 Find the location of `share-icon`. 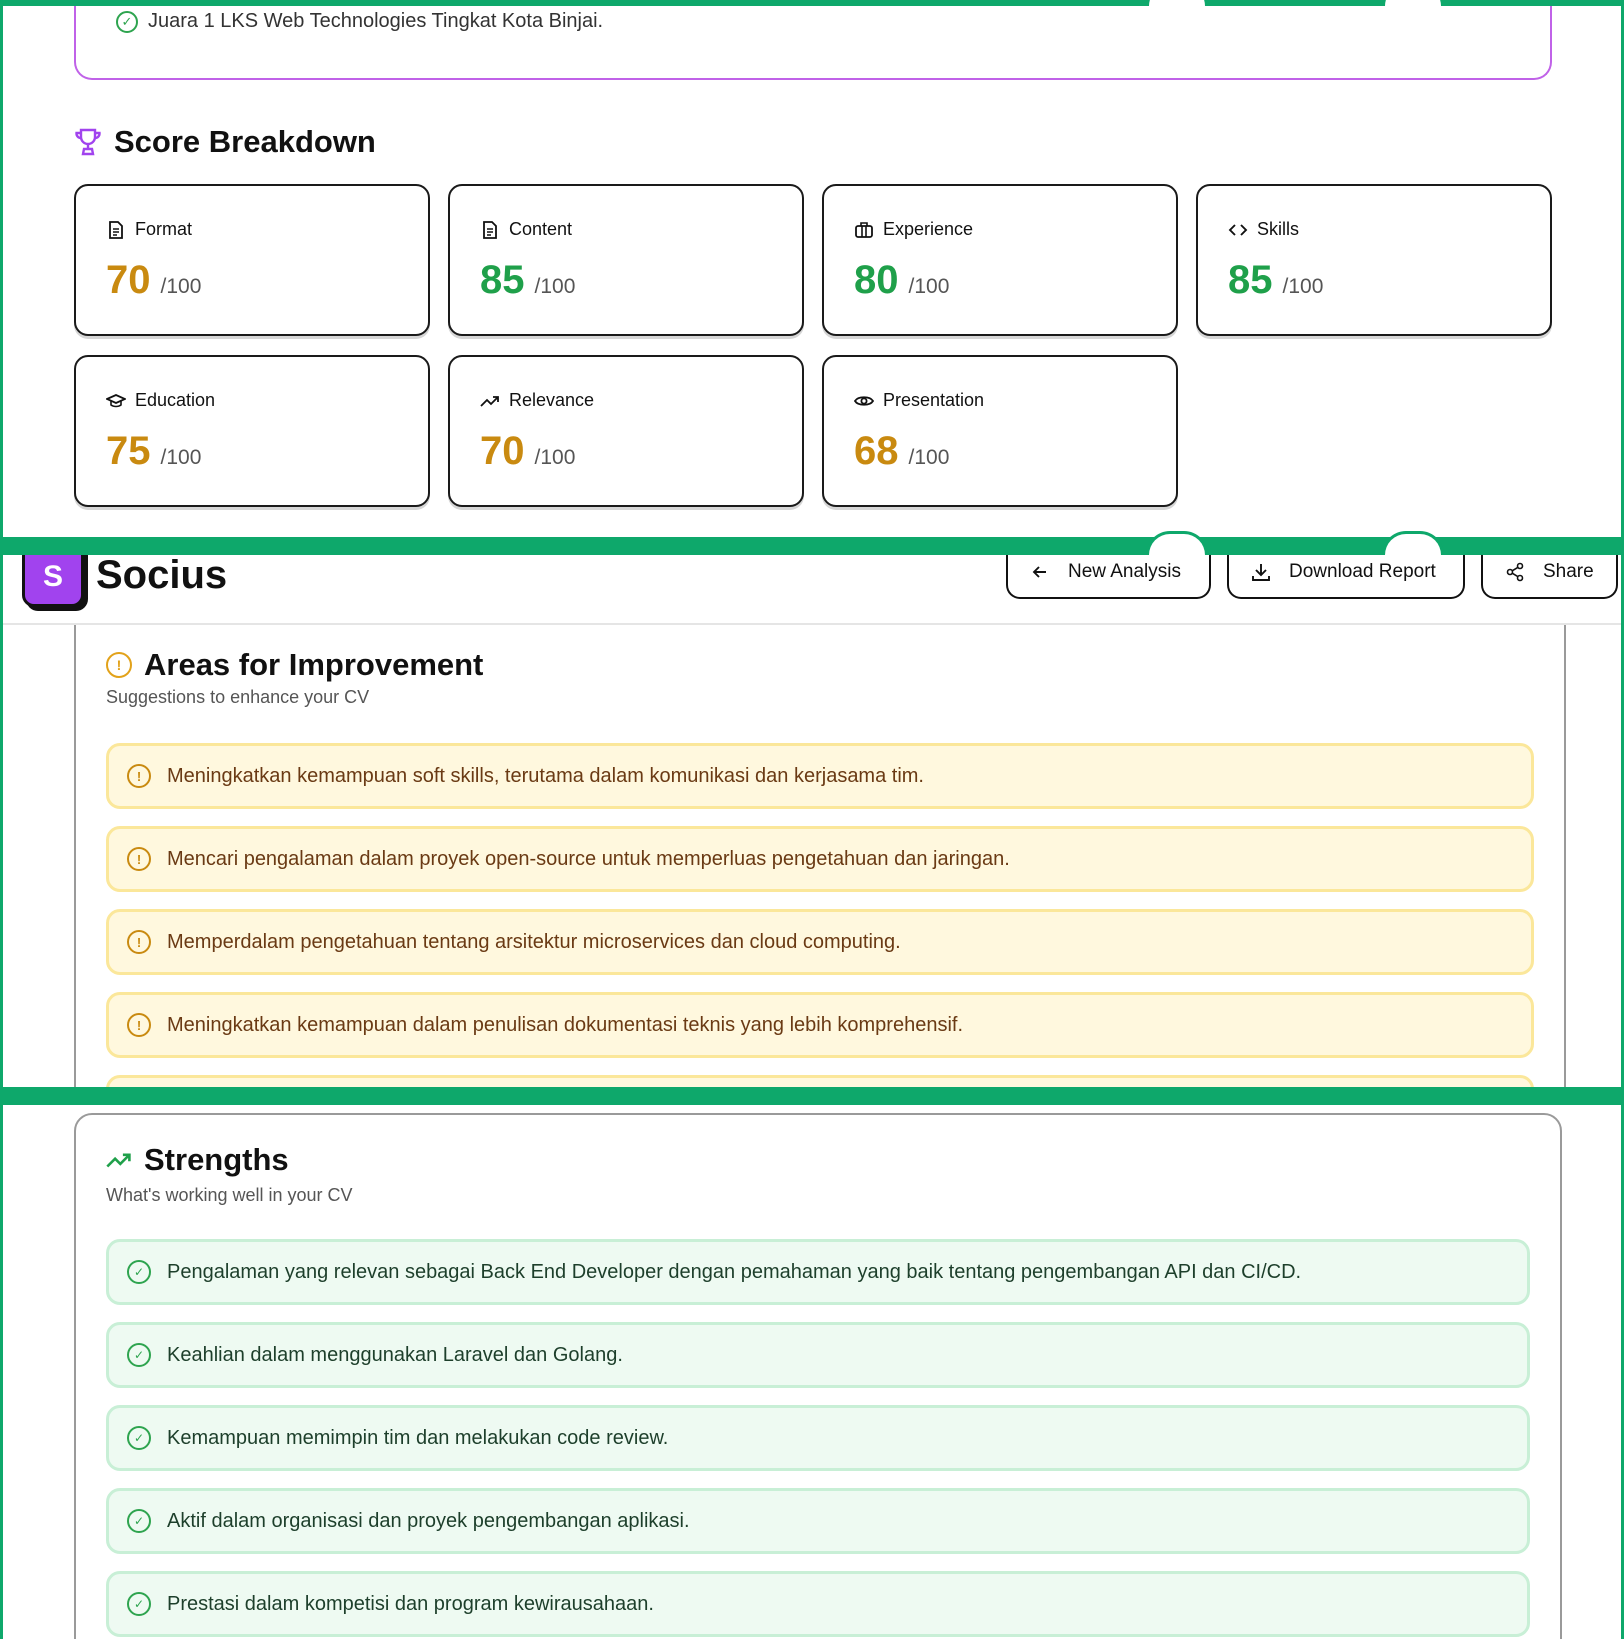

share-icon is located at coordinates (1515, 572).